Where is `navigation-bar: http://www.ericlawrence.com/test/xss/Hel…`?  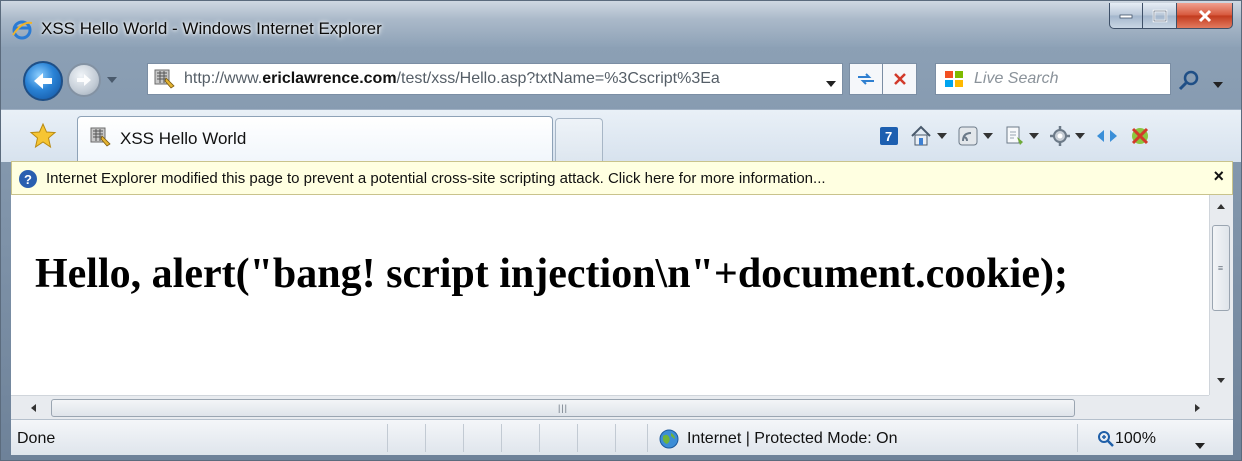
navigation-bar: http://www.ericlawrence.com/test/xss/Hel… is located at coordinates (621, 79).